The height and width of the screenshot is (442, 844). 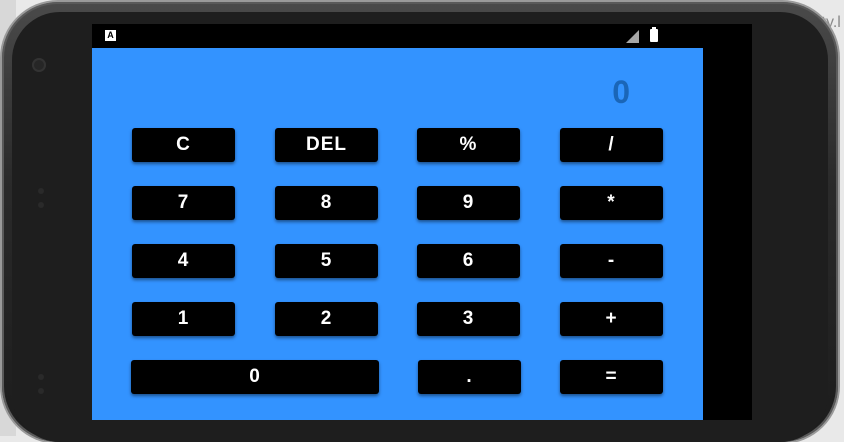 I want to click on add-button: +, so click(x=611, y=319).